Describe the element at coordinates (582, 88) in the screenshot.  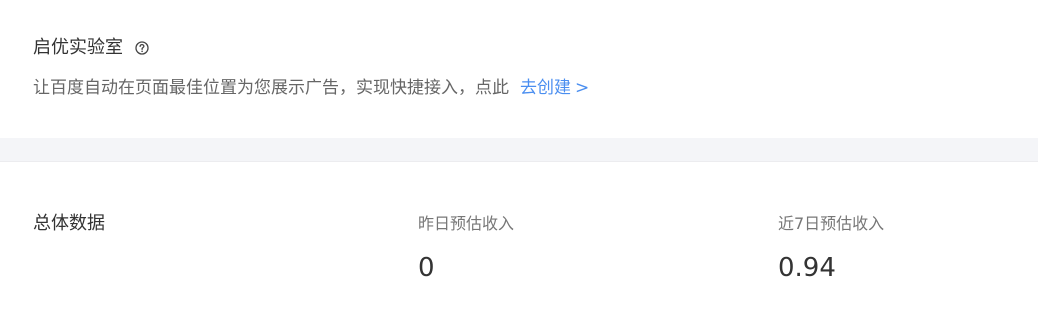
I see `chevron-right-icon: >` at that location.